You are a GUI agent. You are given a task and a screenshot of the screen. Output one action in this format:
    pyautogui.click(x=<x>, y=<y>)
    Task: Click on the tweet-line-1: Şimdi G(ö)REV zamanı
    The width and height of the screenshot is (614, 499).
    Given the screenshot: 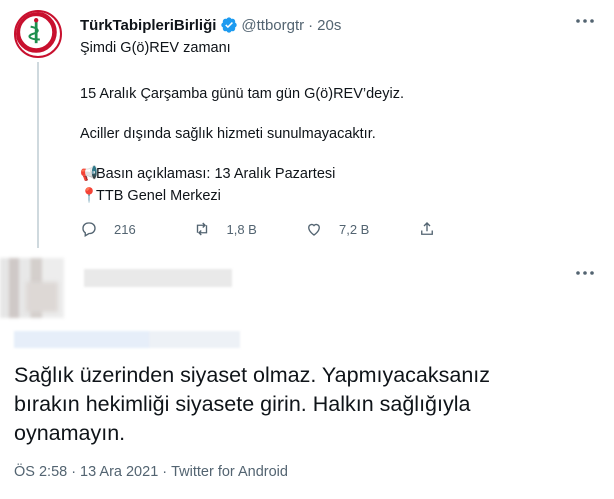 What is the action you would take?
    pyautogui.click(x=155, y=48)
    